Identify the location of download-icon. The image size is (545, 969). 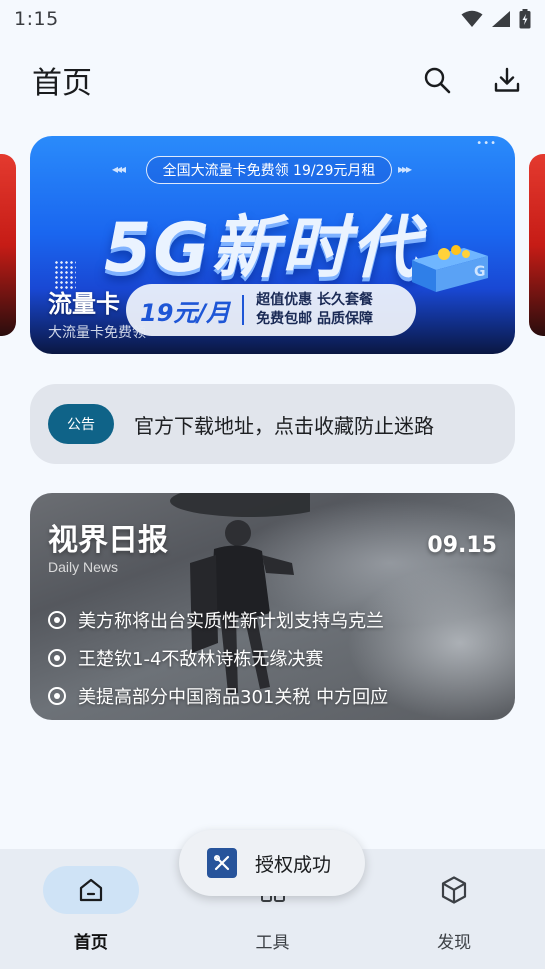
(507, 79).